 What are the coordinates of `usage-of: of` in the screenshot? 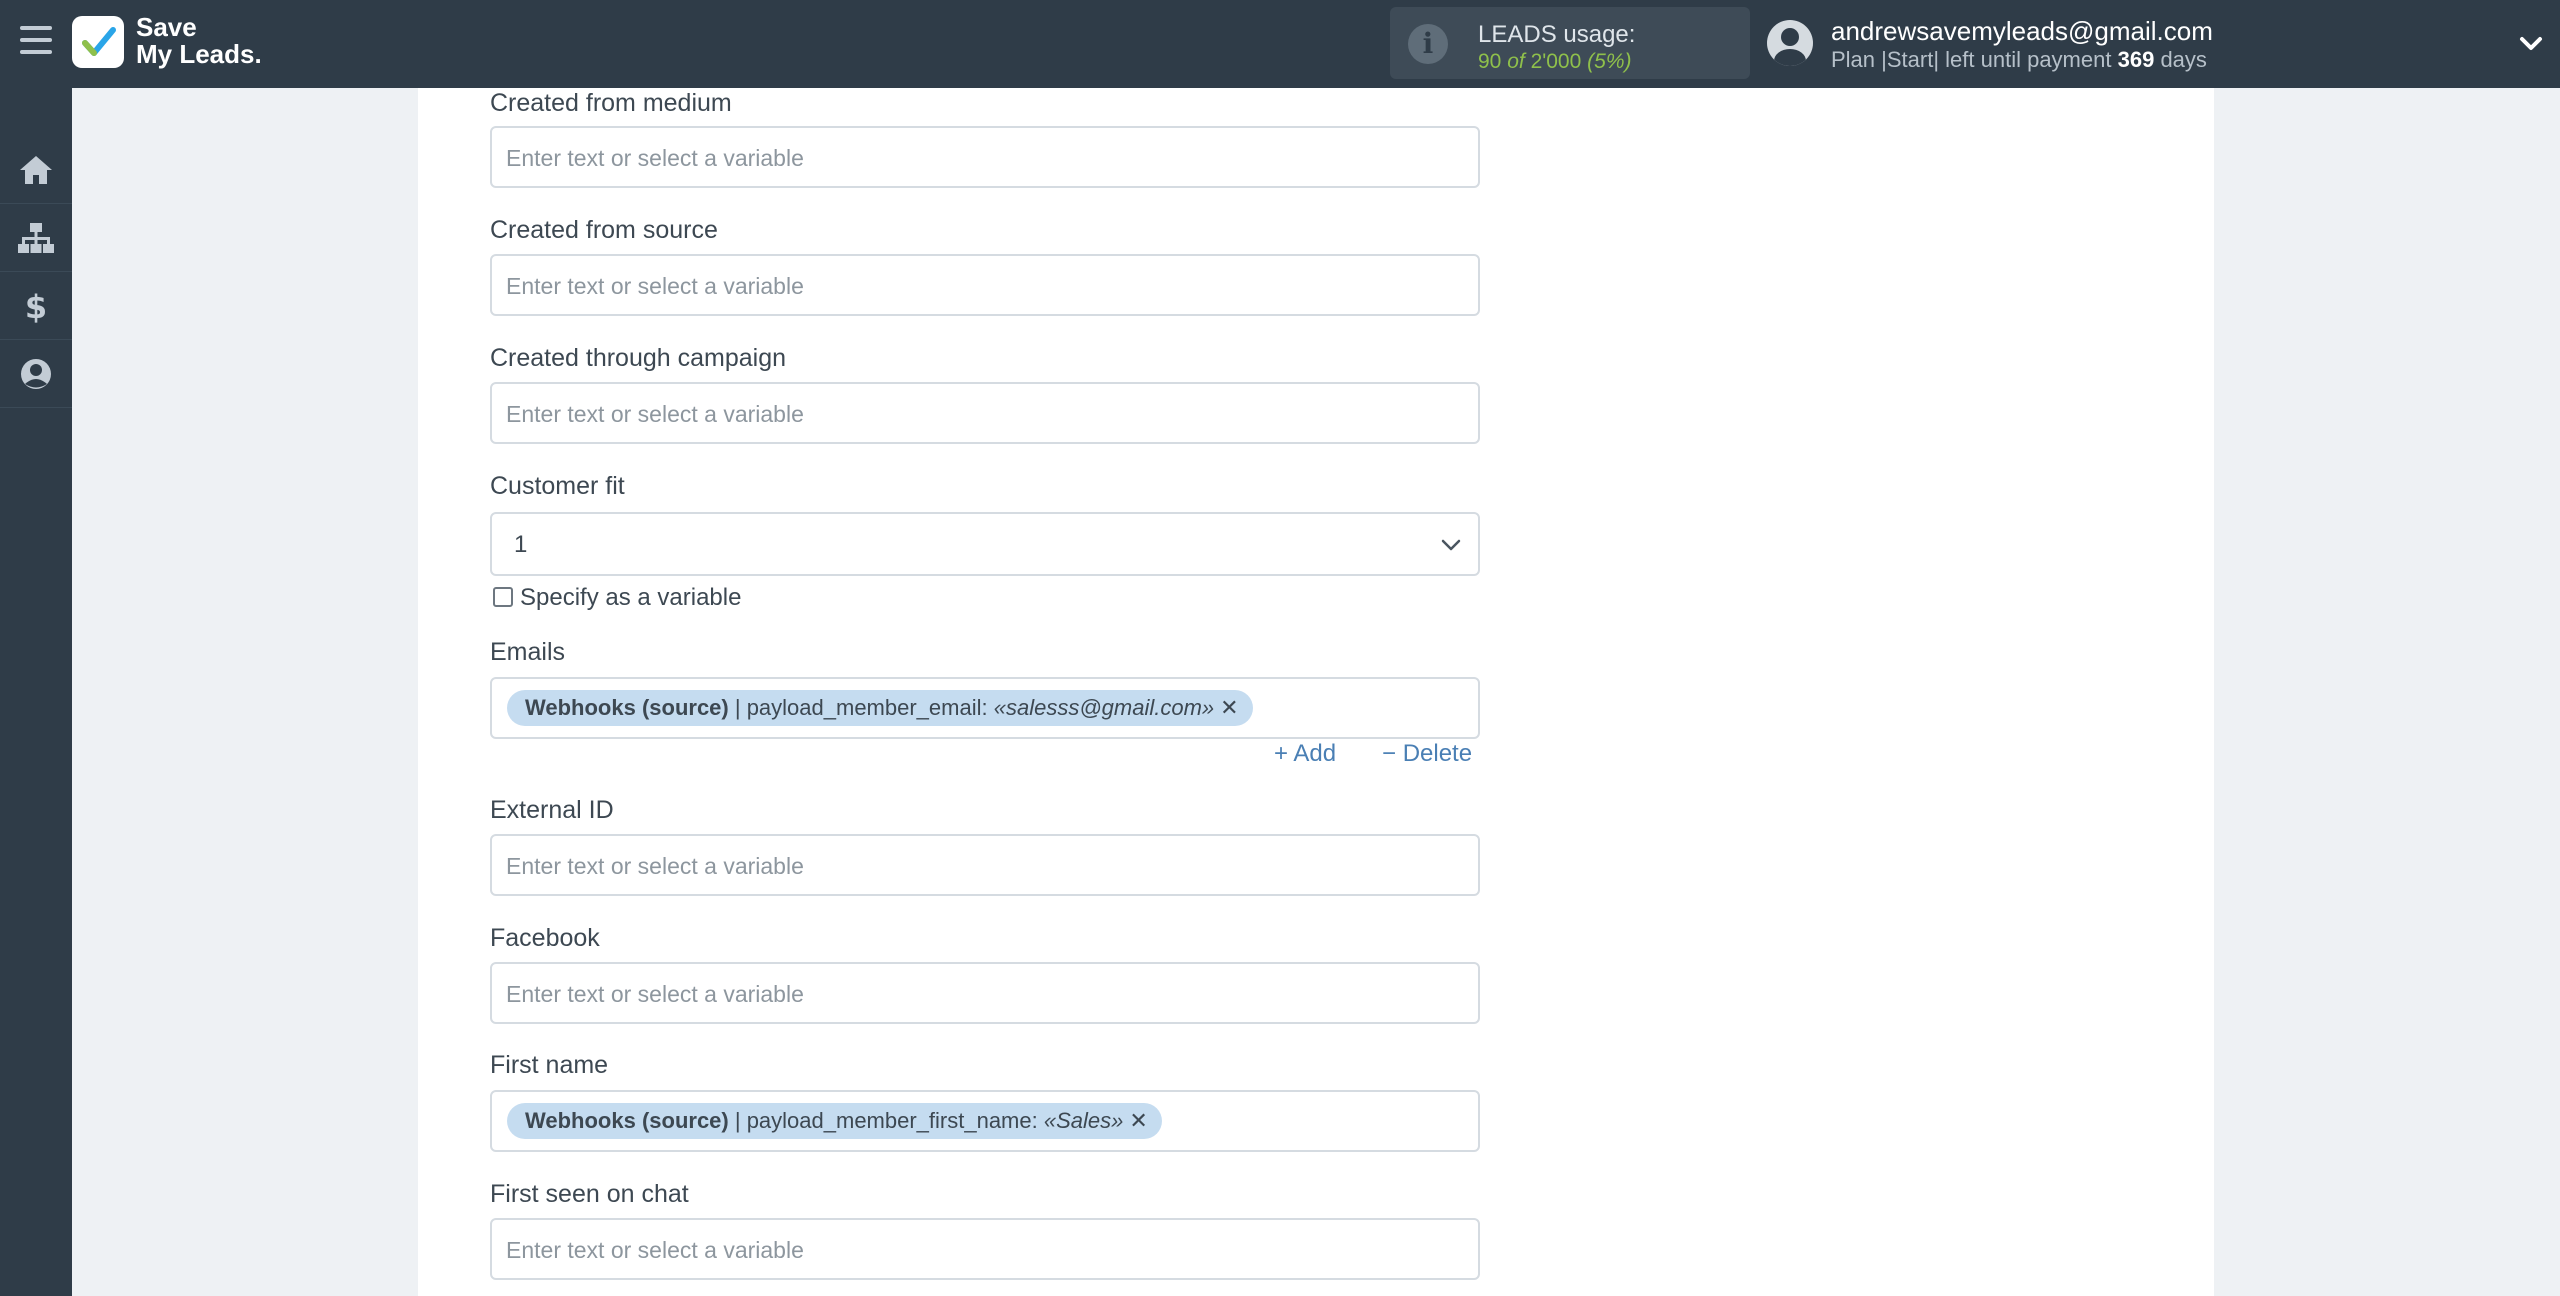 It's located at (1516, 61).